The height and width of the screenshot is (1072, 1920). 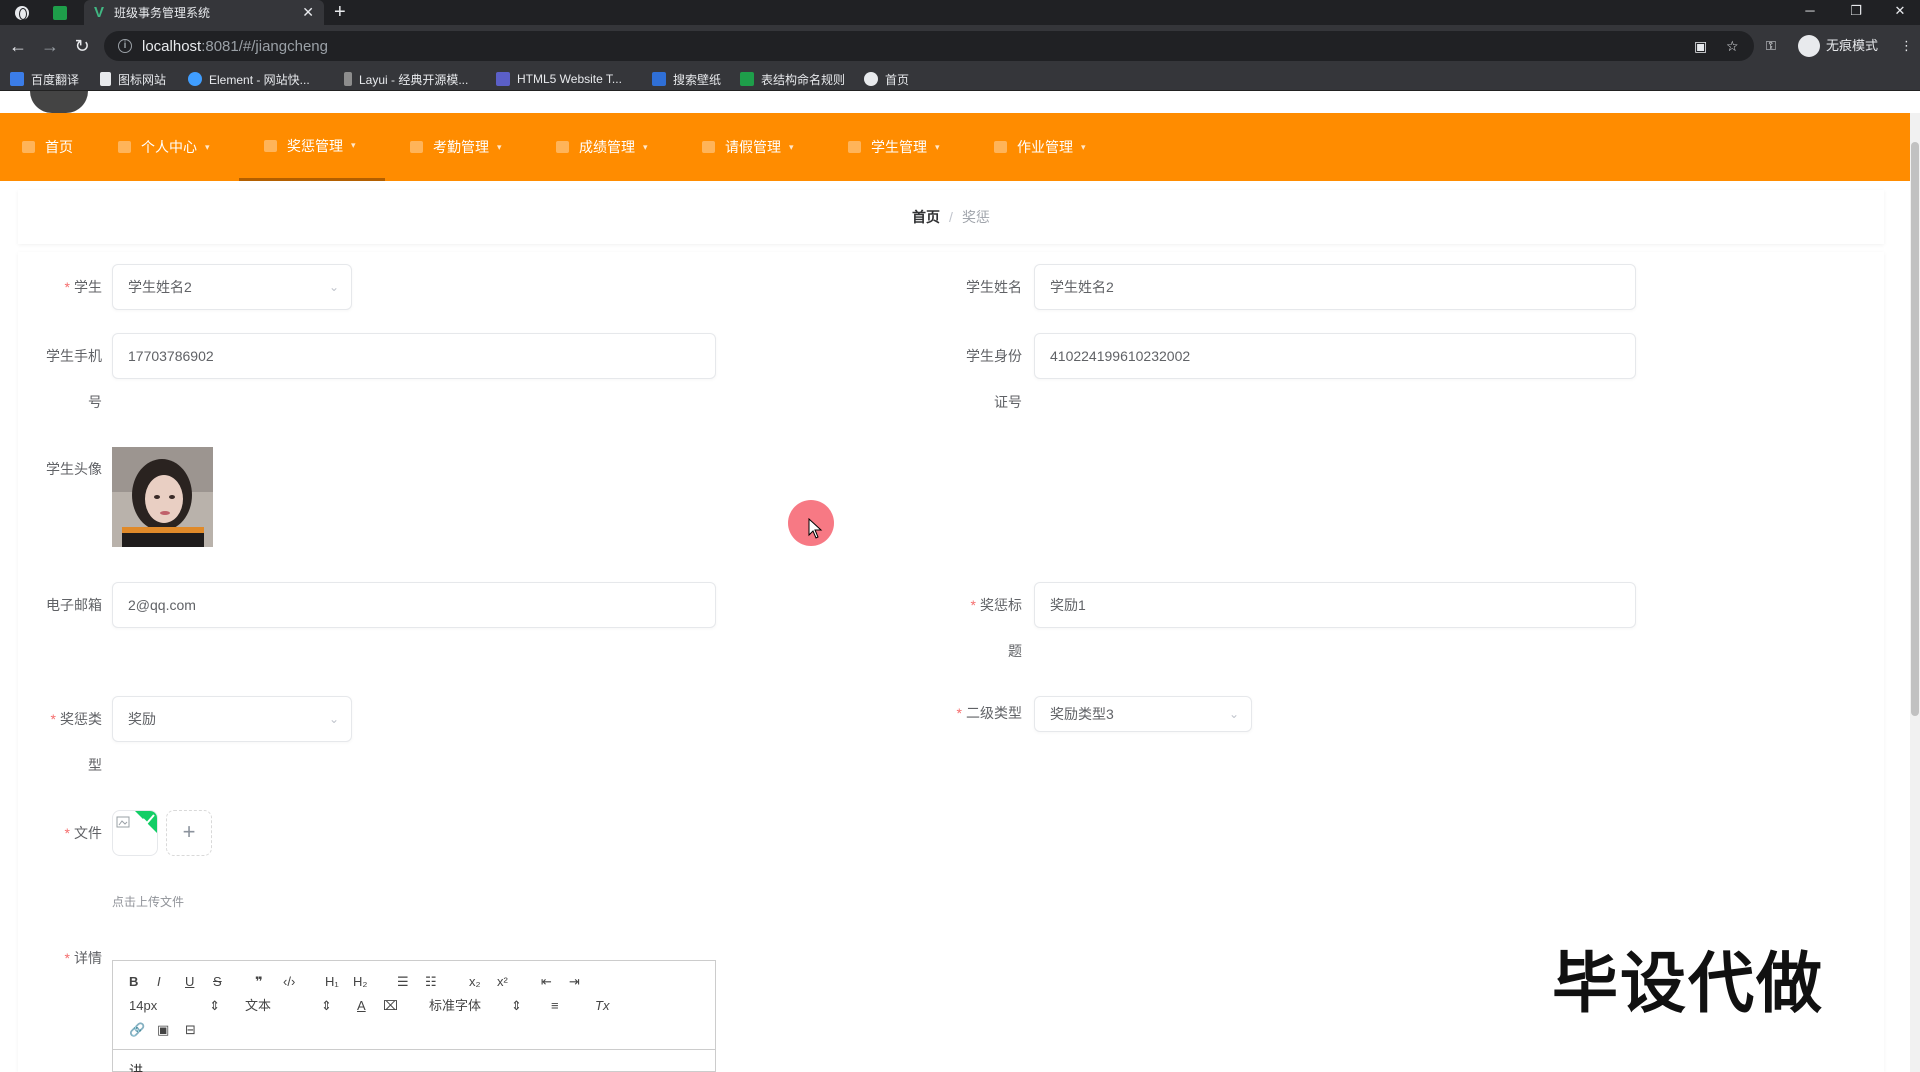 What do you see at coordinates (1040, 147) in the screenshot?
I see `nav-homework: 作业管理 ▾` at bounding box center [1040, 147].